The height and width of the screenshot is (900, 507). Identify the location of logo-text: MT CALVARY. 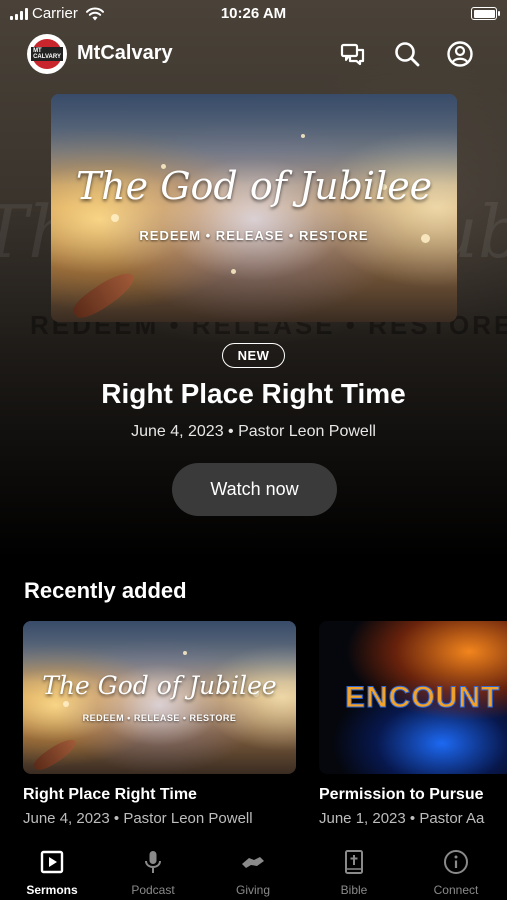
(47, 54).